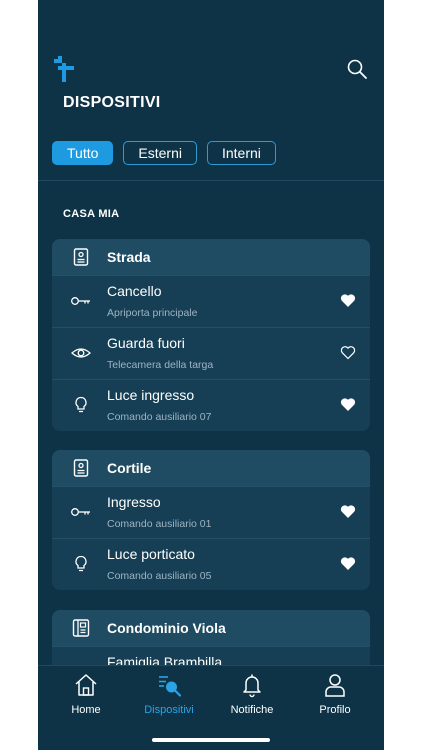 The width and height of the screenshot is (422, 750). What do you see at coordinates (211, 257) in the screenshot?
I see `group-header: Strada` at bounding box center [211, 257].